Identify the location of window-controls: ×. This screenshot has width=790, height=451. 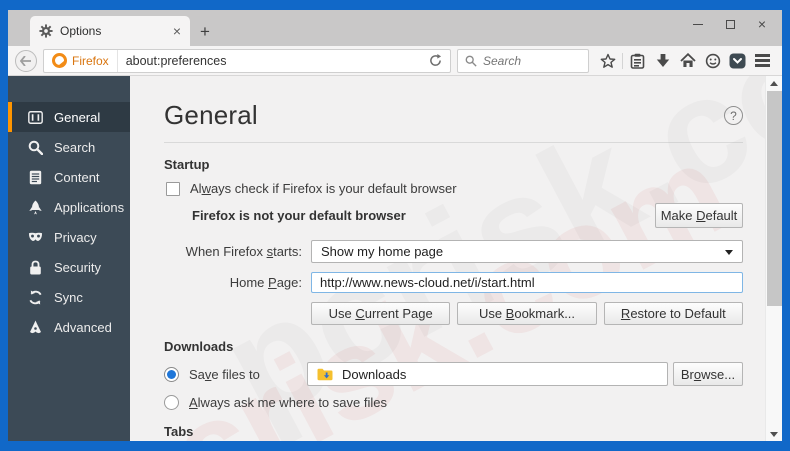
(730, 24).